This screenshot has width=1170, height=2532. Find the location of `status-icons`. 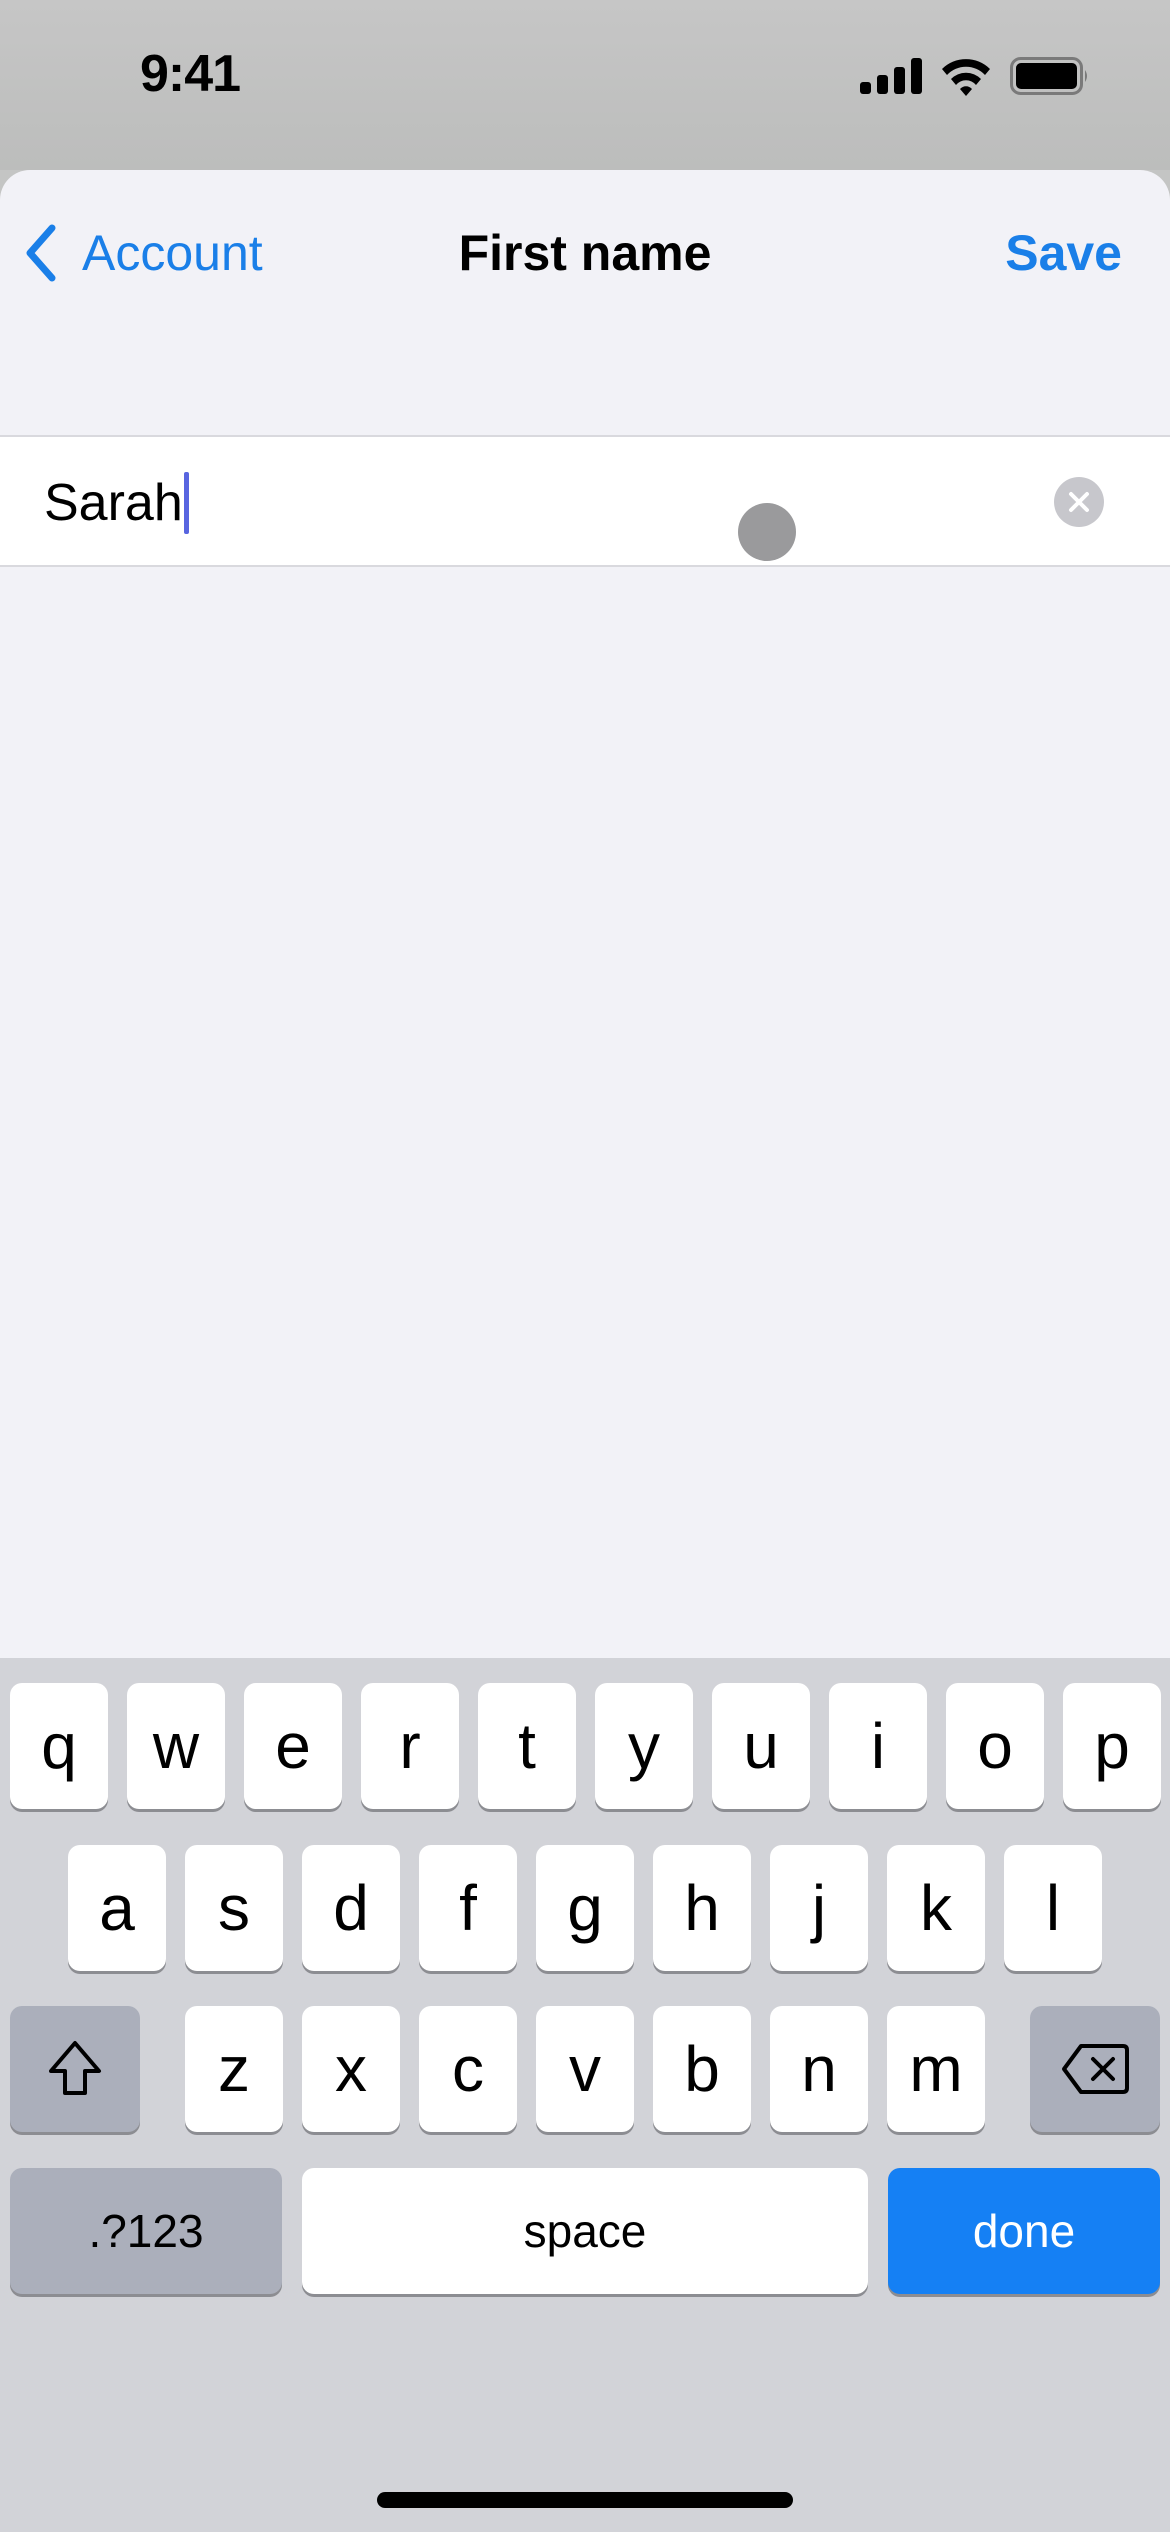

status-icons is located at coordinates (975, 76).